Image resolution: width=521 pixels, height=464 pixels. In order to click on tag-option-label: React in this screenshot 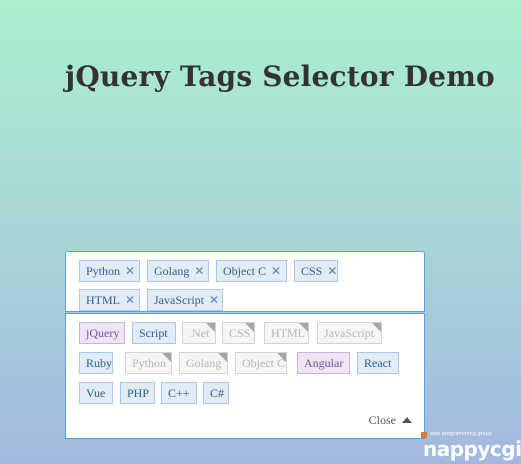, I will do `click(378, 363)`.